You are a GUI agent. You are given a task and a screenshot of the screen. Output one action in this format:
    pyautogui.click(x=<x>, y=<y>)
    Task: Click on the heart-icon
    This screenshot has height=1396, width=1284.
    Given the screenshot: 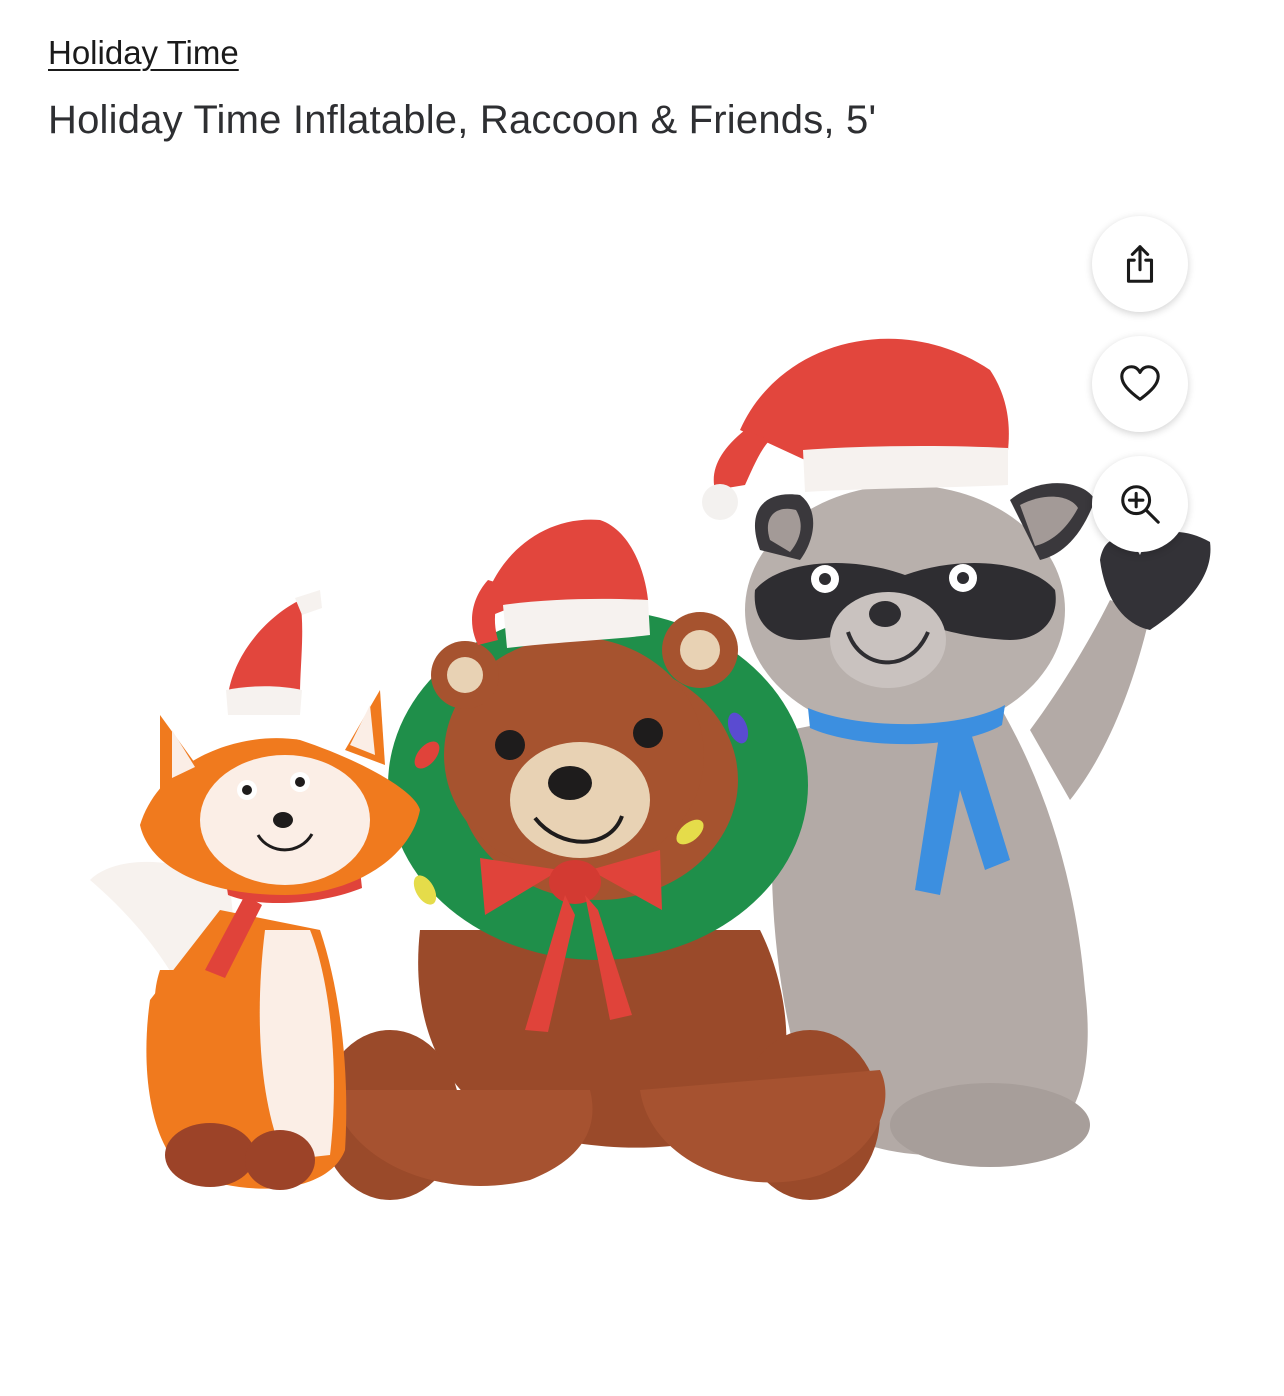 What is the action you would take?
    pyautogui.click(x=1140, y=383)
    